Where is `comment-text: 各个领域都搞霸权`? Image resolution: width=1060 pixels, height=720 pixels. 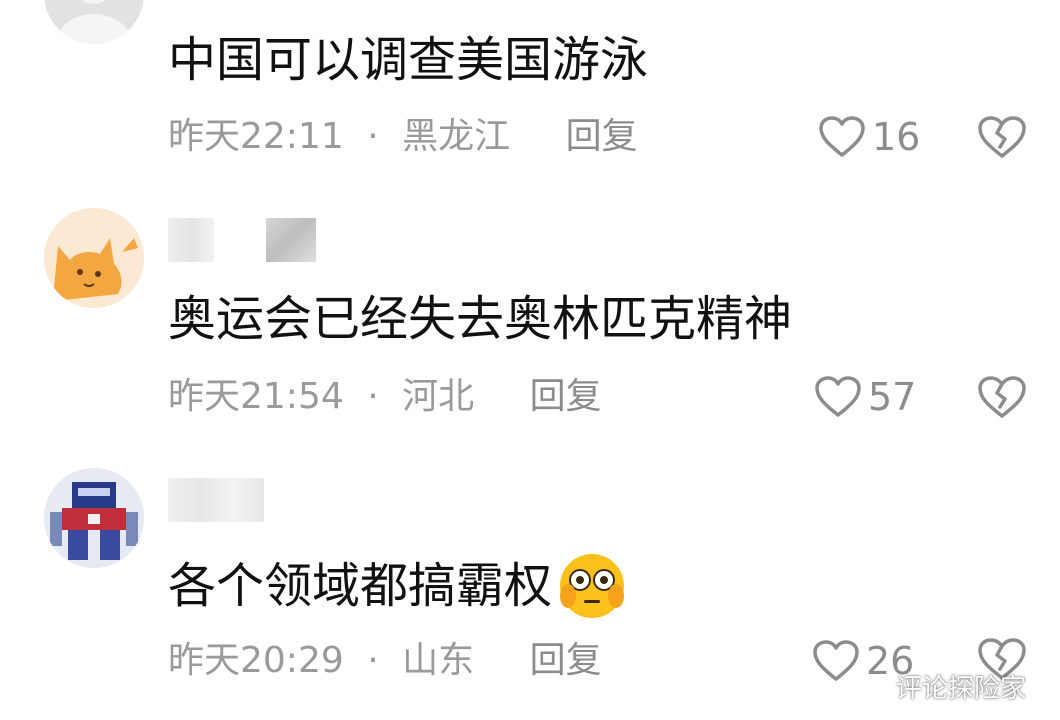
comment-text: 各个领域都搞霸权 is located at coordinates (398, 586).